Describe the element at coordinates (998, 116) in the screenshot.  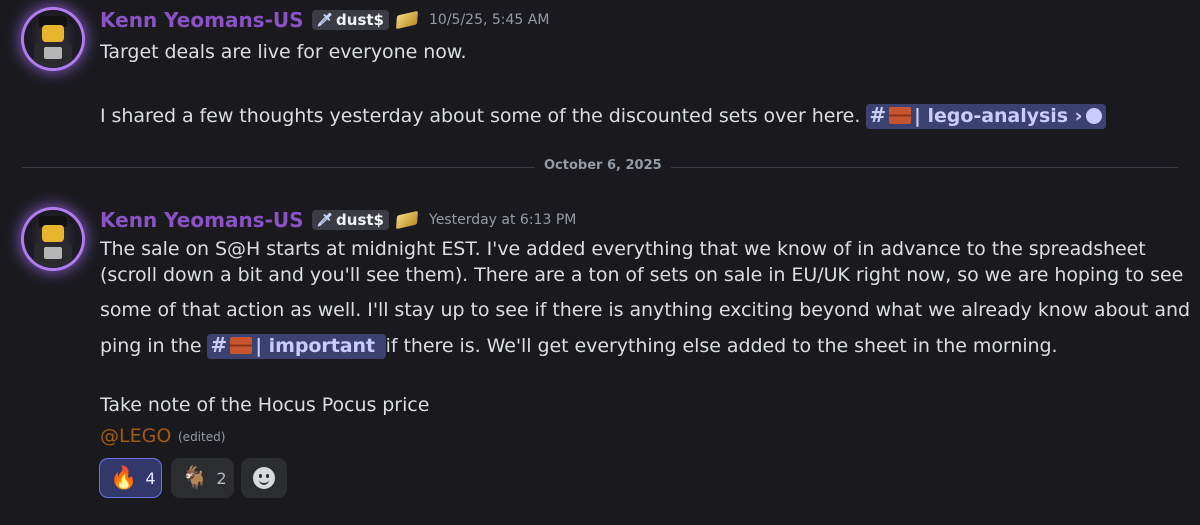
I see `channel-name: lego-analysis` at that location.